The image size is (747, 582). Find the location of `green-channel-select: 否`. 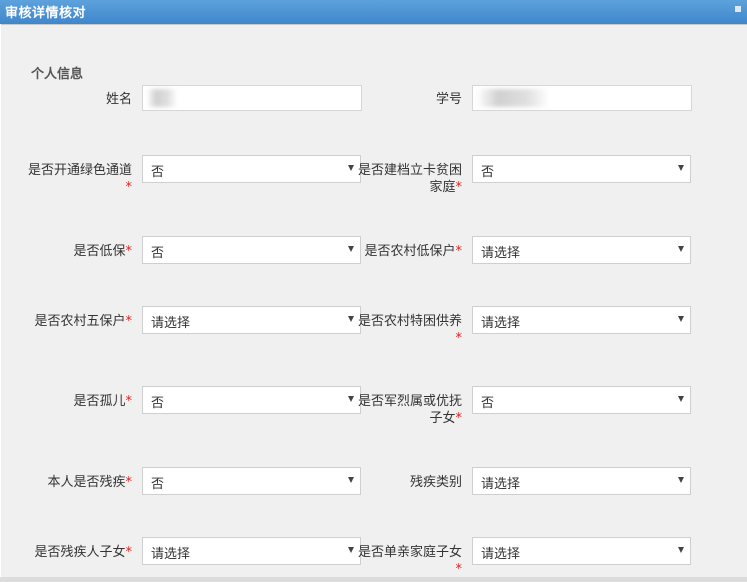

green-channel-select: 否 is located at coordinates (251, 169).